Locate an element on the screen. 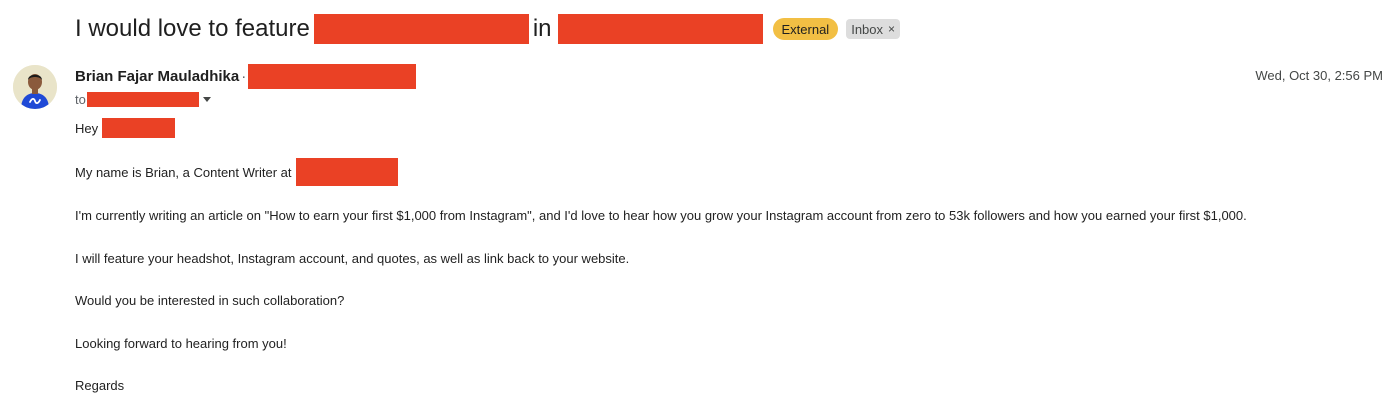 The height and width of the screenshot is (409, 1400). subject-text-start: I would love to feature is located at coordinates (192, 28).